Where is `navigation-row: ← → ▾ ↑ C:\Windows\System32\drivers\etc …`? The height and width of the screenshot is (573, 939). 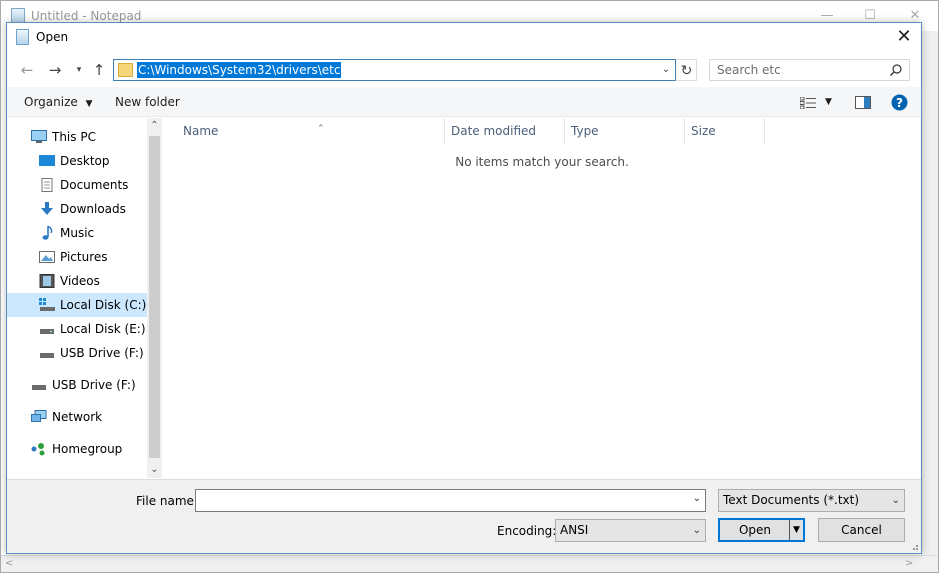 navigation-row: ← → ▾ ↑ C:\Windows\System32\drivers\etc … is located at coordinates (464, 70).